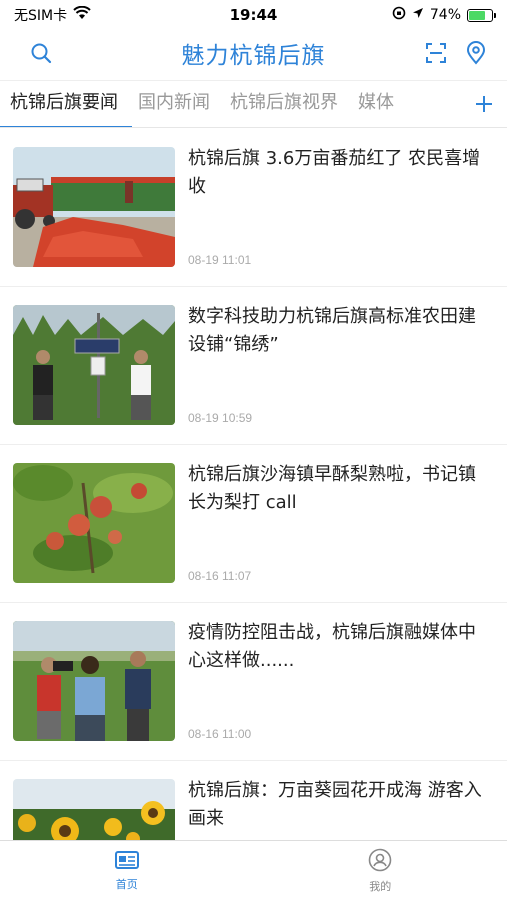 The image size is (507, 900). I want to click on tab-hangjin-vision: 杭锦后旗视界, so click(284, 104).